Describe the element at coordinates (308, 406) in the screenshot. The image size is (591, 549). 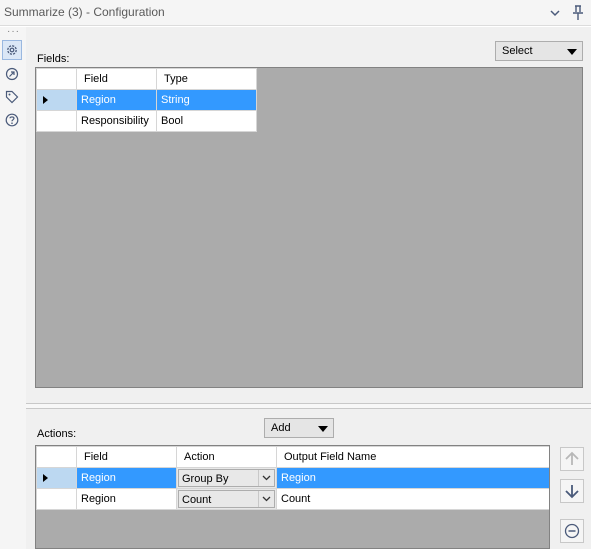
I see `panel-splitter` at that location.